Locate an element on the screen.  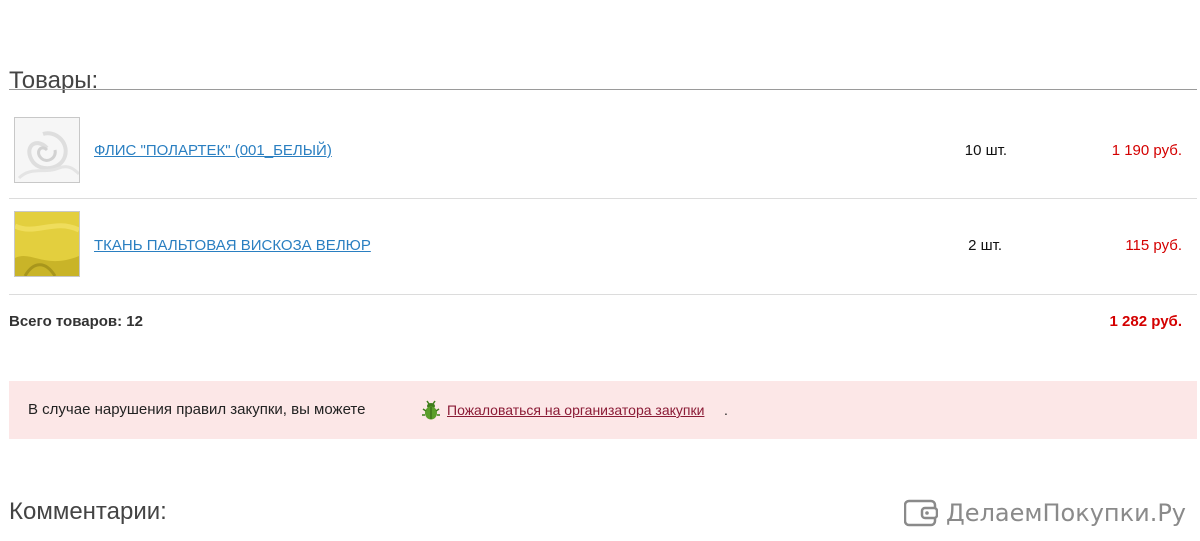
product-price: 115 руб. is located at coordinates (1153, 245).